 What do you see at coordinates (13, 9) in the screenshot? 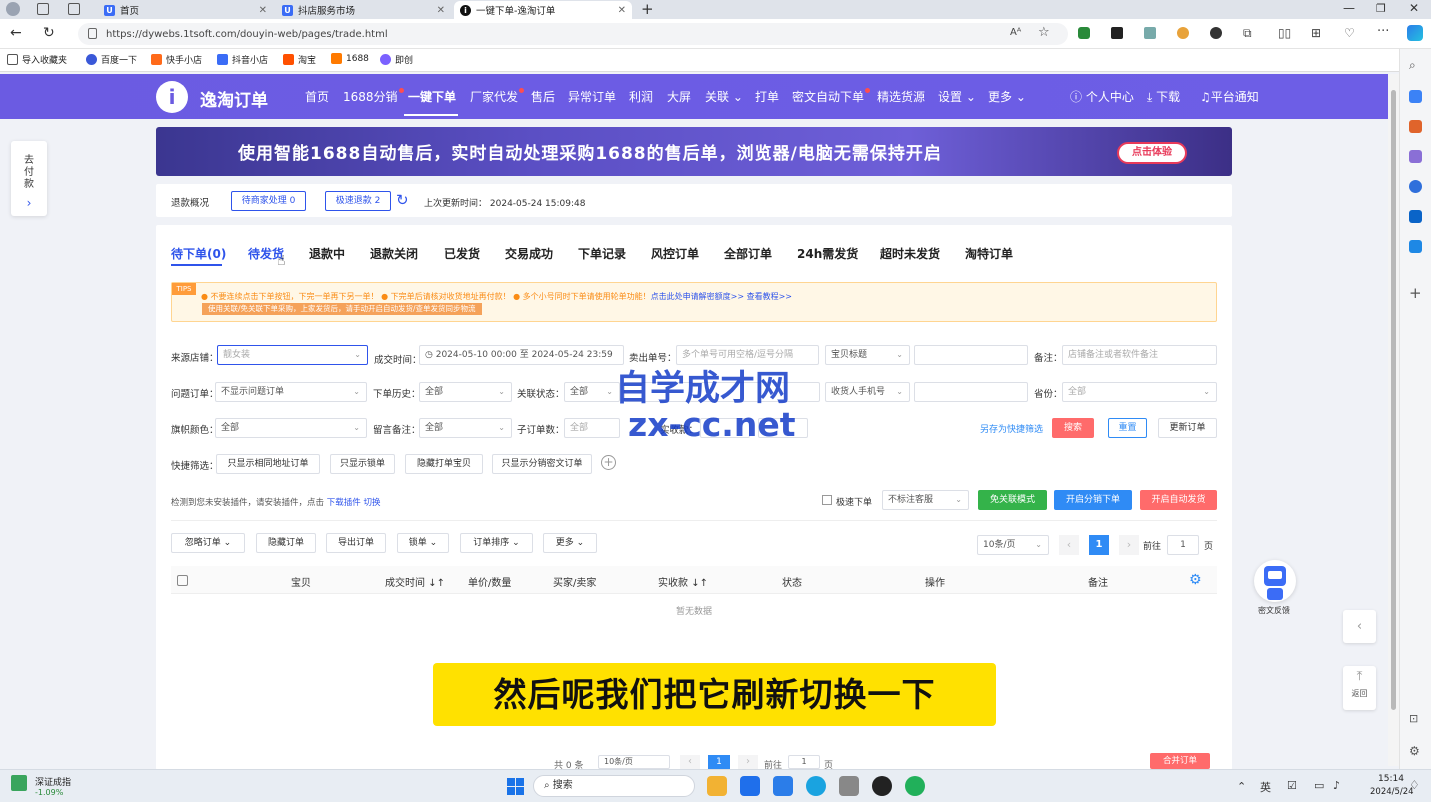
I see `profile-icon` at bounding box center [13, 9].